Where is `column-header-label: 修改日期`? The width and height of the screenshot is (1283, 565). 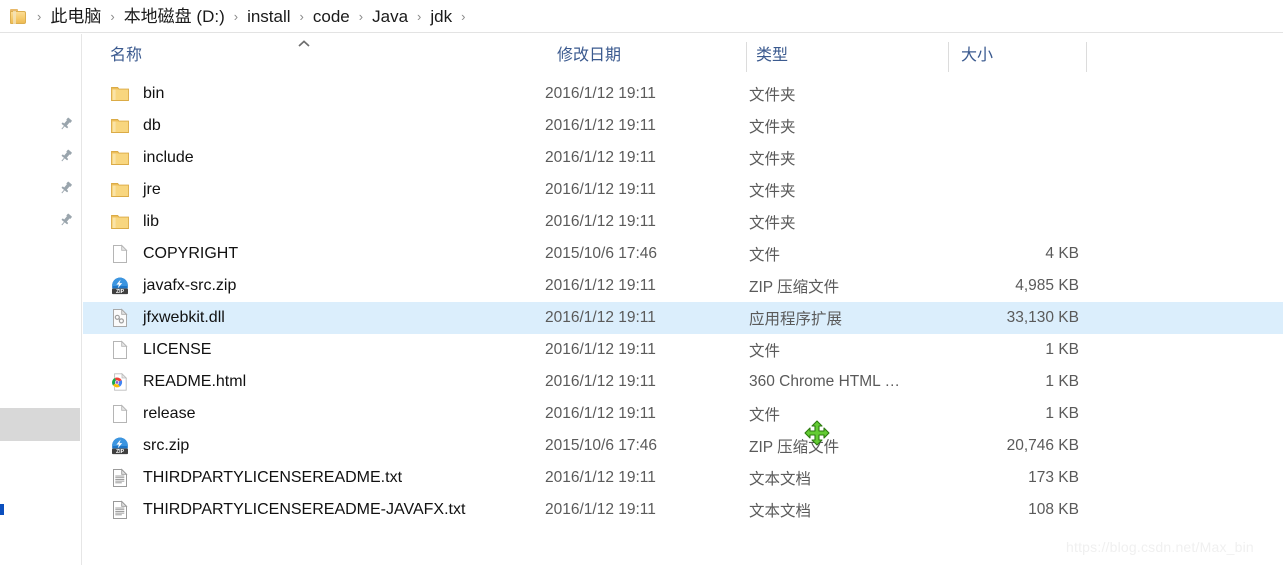
column-header-label: 修改日期 is located at coordinates (589, 55).